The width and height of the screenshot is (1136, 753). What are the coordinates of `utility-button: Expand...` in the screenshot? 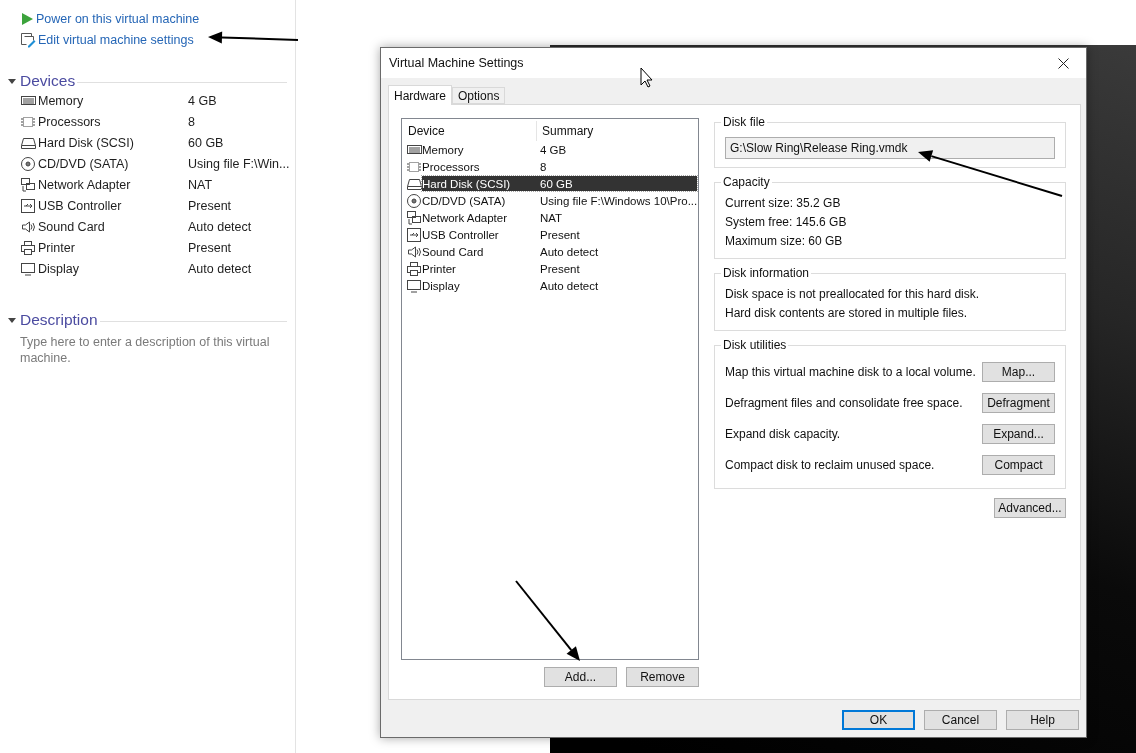 It's located at (1018, 433).